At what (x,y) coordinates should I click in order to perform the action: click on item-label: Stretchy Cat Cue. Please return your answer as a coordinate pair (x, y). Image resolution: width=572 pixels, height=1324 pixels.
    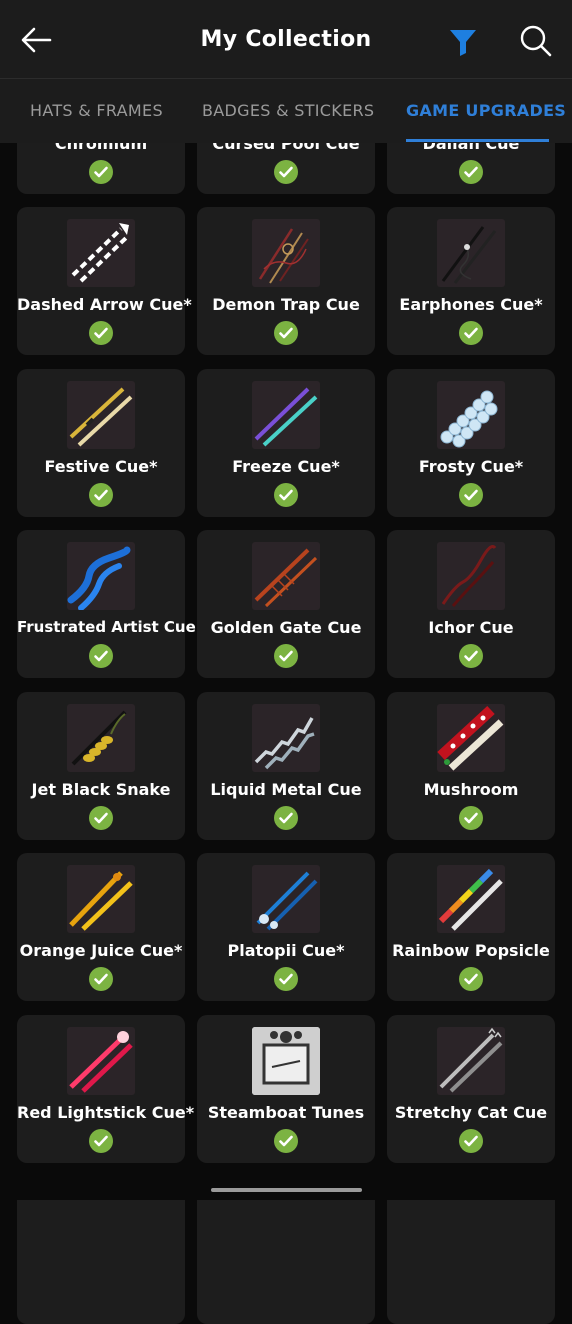
    Looking at the image, I should click on (471, 1112).